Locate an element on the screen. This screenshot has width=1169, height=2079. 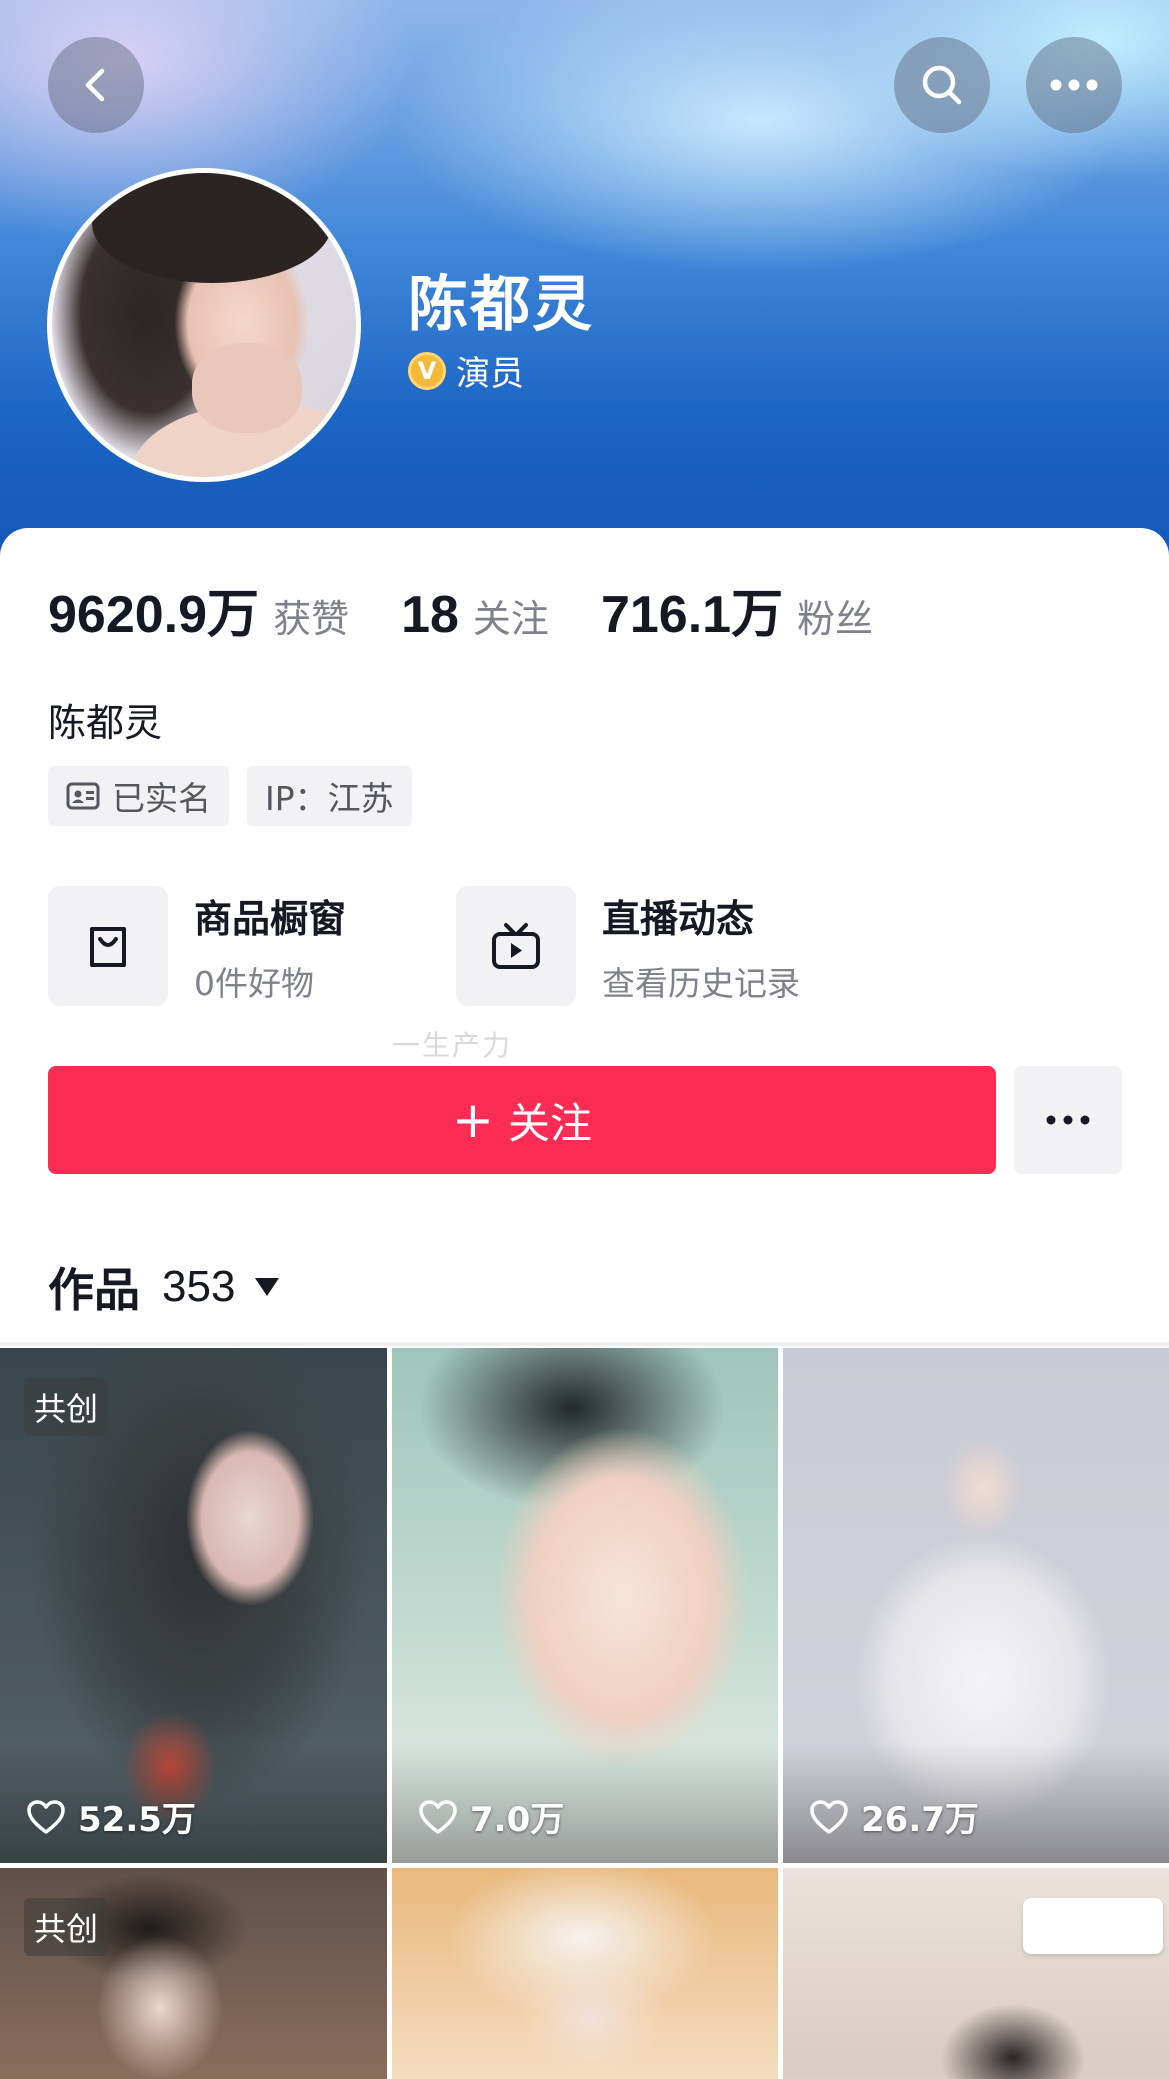
stat-value: 716.1万 is located at coordinates (692, 615).